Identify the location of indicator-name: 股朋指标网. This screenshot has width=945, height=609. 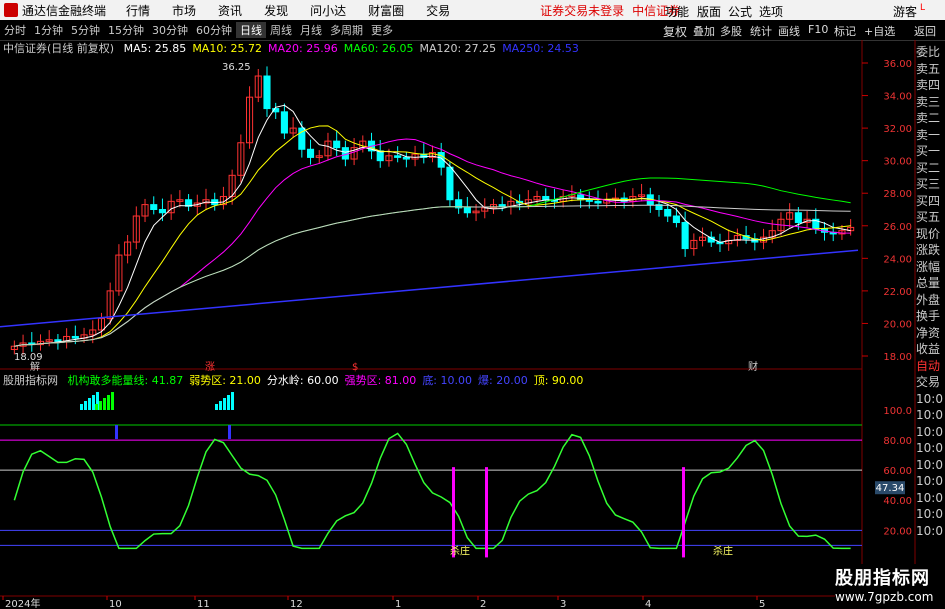
(30, 380).